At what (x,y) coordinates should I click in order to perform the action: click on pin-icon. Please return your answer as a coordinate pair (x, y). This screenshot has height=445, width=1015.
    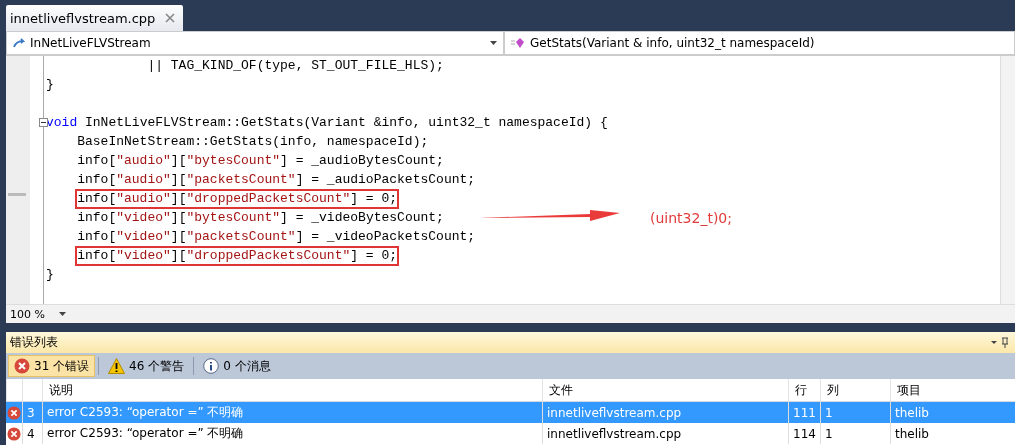
    Looking at the image, I should click on (1001, 342).